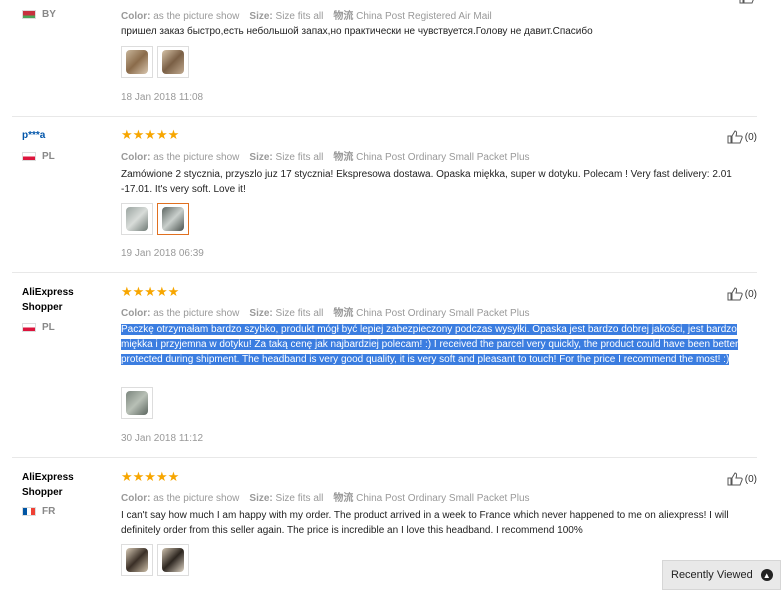 Image resolution: width=781 pixels, height=590 pixels. What do you see at coordinates (162, 97) in the screenshot?
I see `review-date: 18 Jan 2018 11:08` at bounding box center [162, 97].